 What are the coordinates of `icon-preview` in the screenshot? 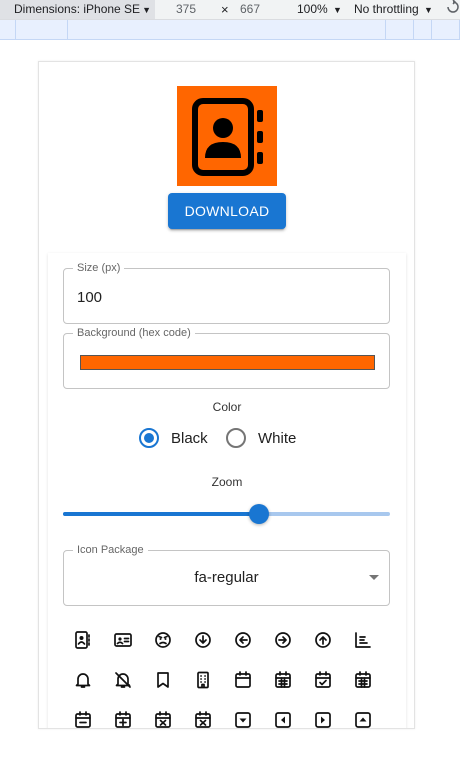 It's located at (227, 136).